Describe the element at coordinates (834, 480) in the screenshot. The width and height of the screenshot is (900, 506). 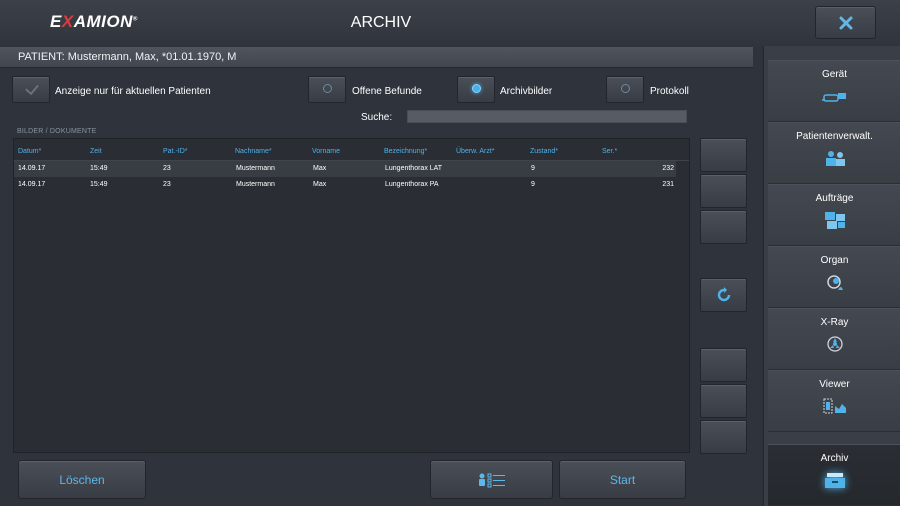
I see `archive-icon` at that location.